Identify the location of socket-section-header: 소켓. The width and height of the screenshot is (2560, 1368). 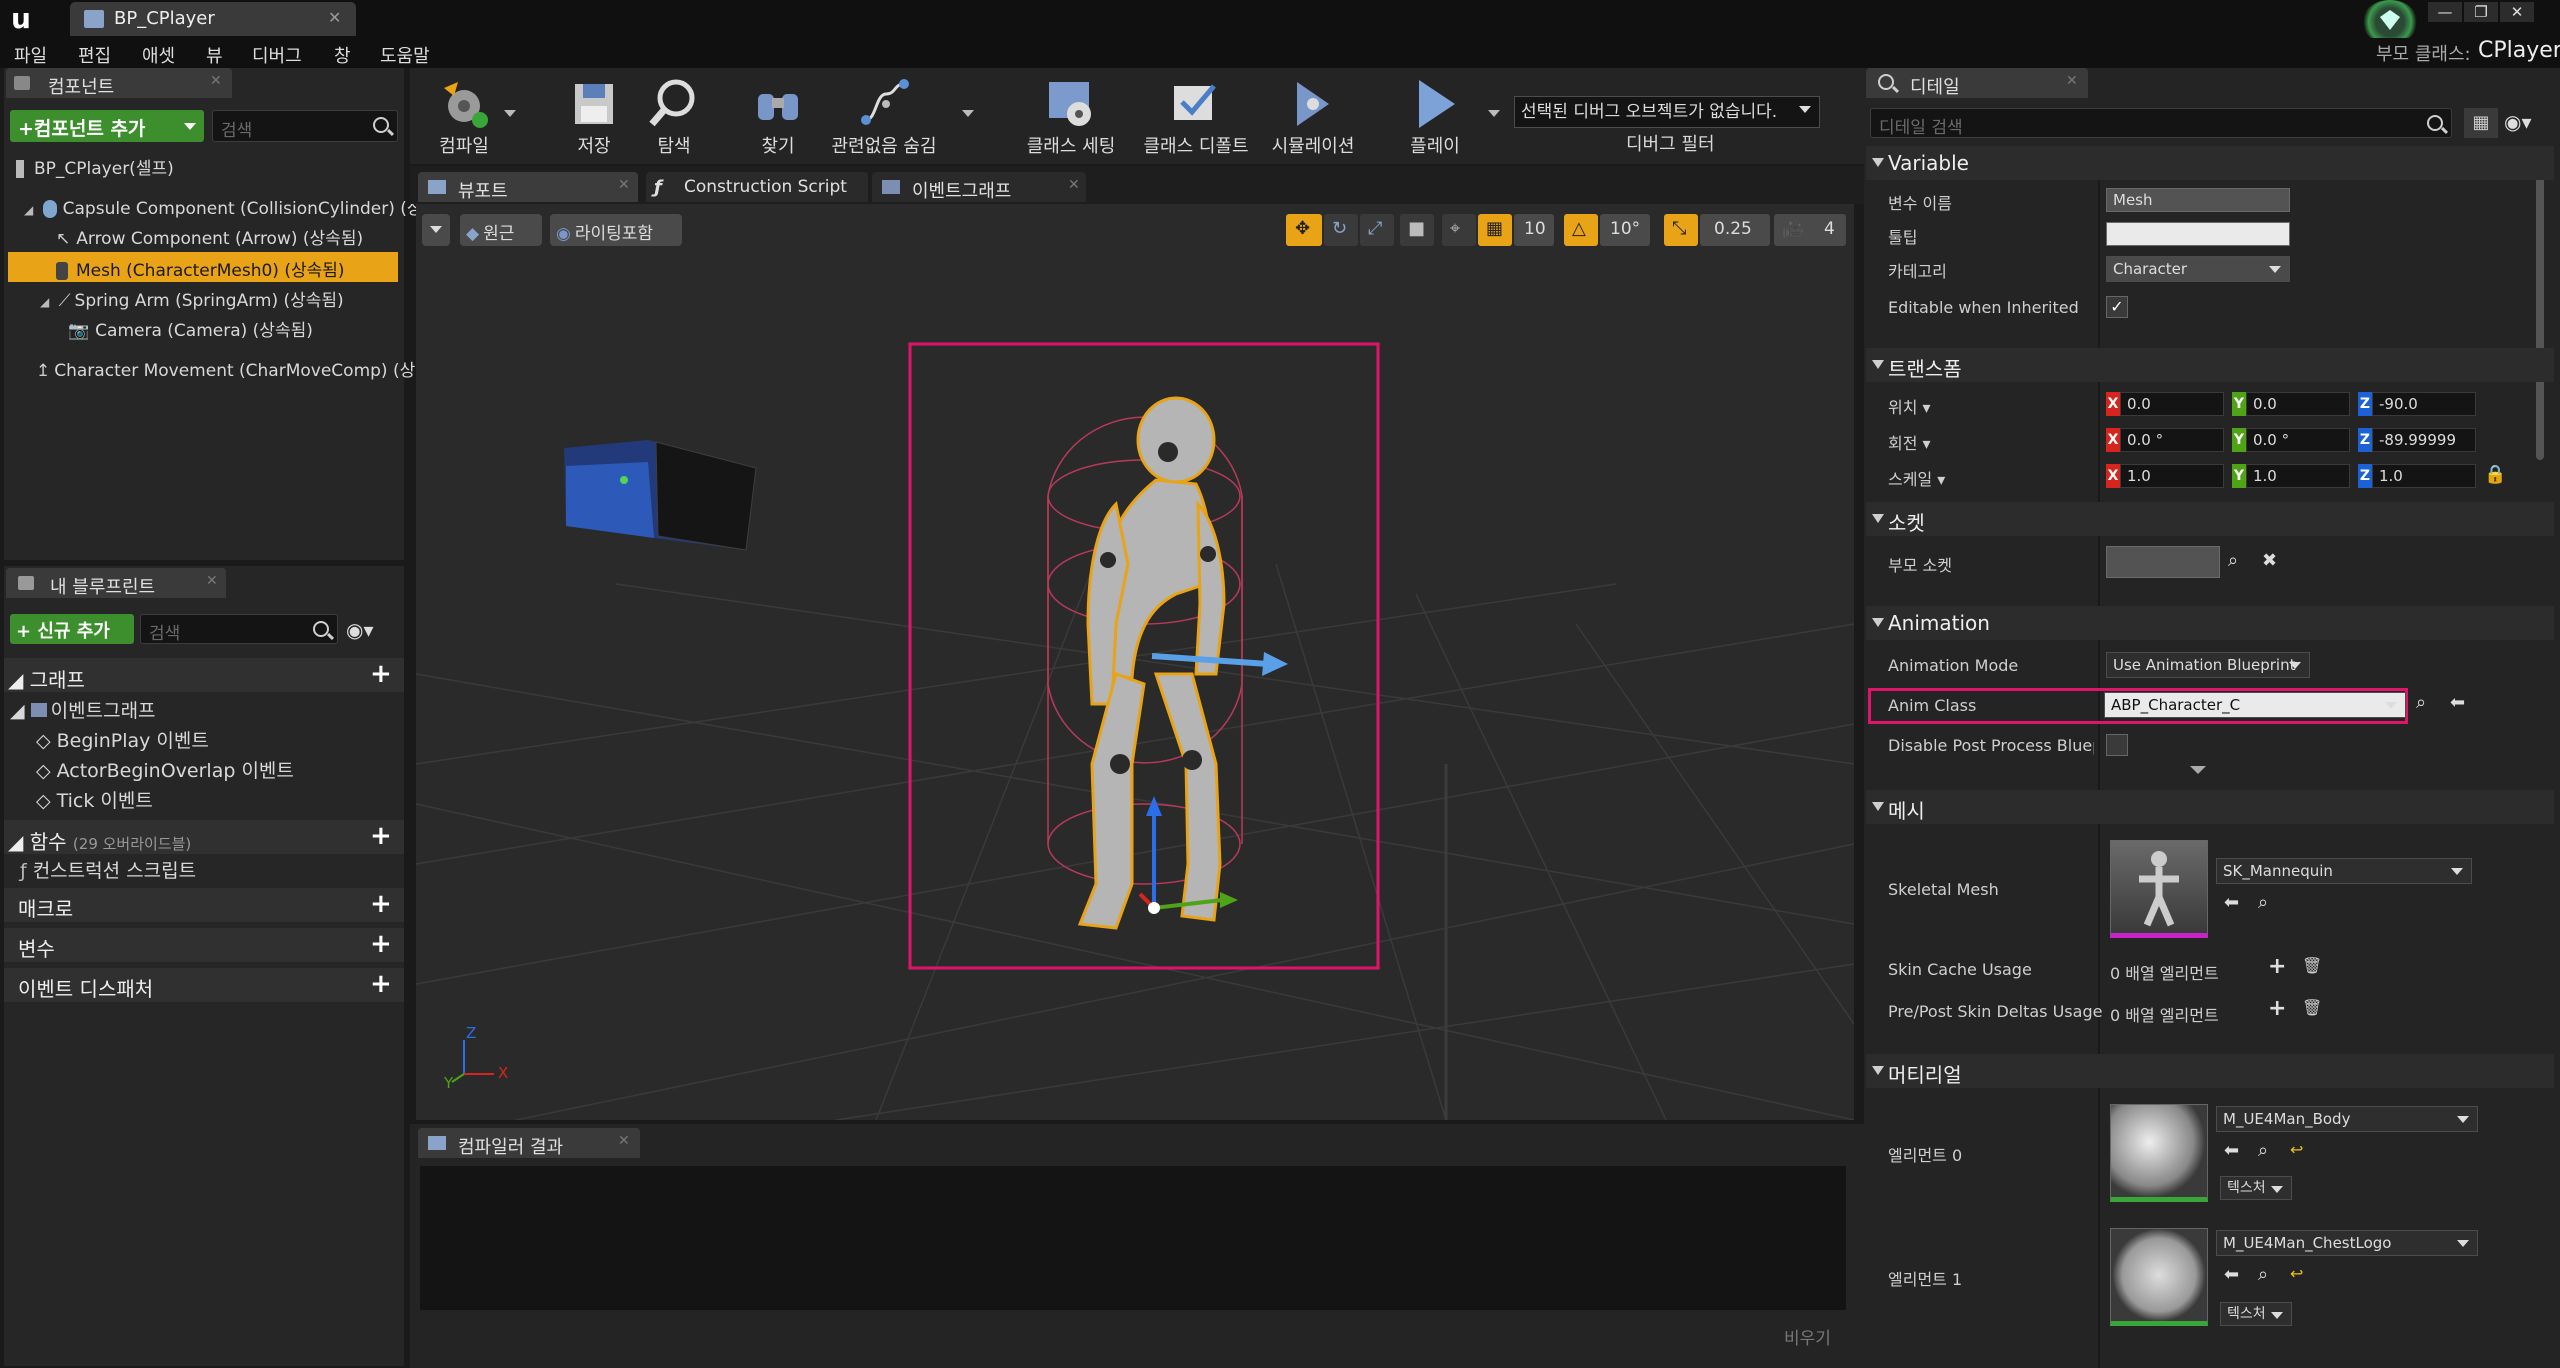
(2210, 519).